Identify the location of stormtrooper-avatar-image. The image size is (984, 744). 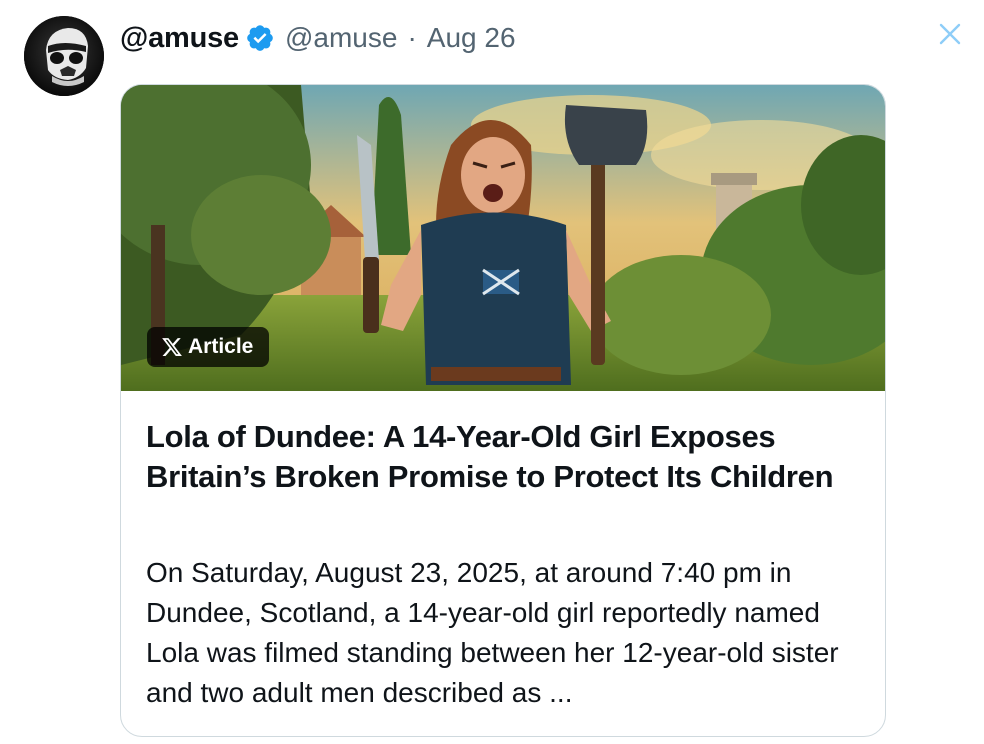
(64, 56).